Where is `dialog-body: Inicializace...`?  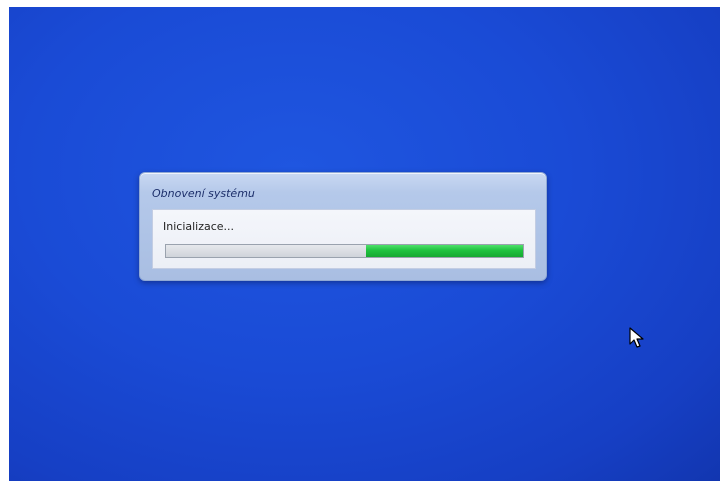 dialog-body: Inicializace... is located at coordinates (344, 239).